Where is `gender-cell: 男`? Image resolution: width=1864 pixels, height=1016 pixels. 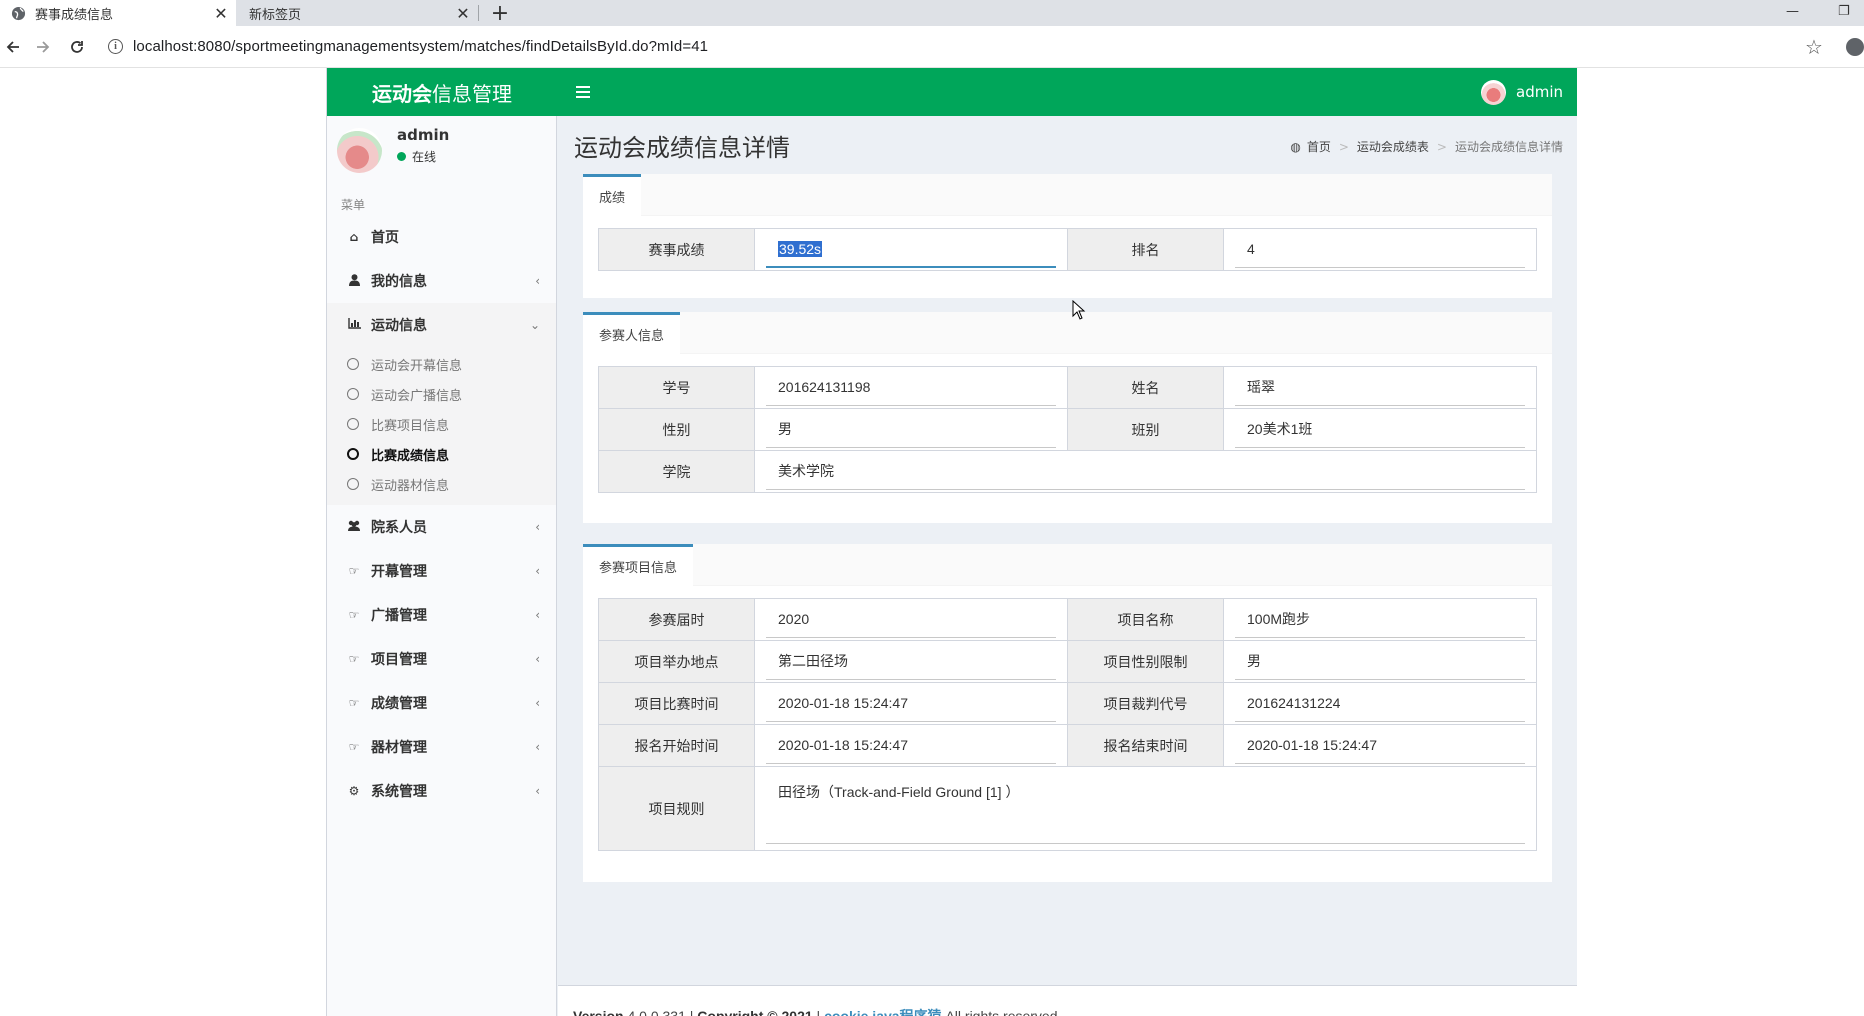
gender-cell: 男 is located at coordinates (911, 429).